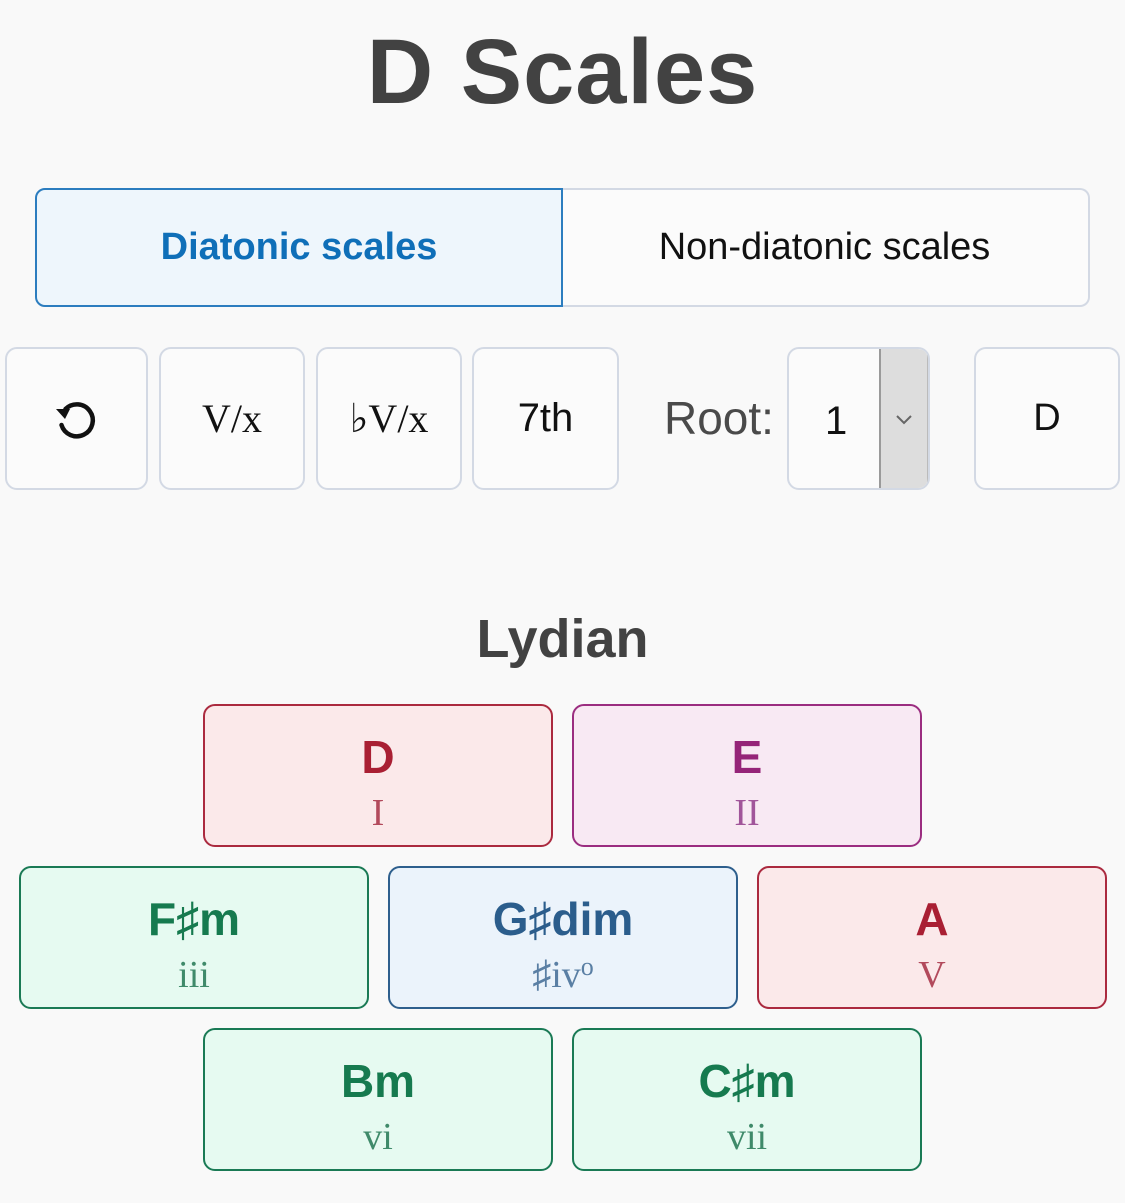  Describe the element at coordinates (563, 919) in the screenshot. I see `chord-name: G♯dim` at that location.